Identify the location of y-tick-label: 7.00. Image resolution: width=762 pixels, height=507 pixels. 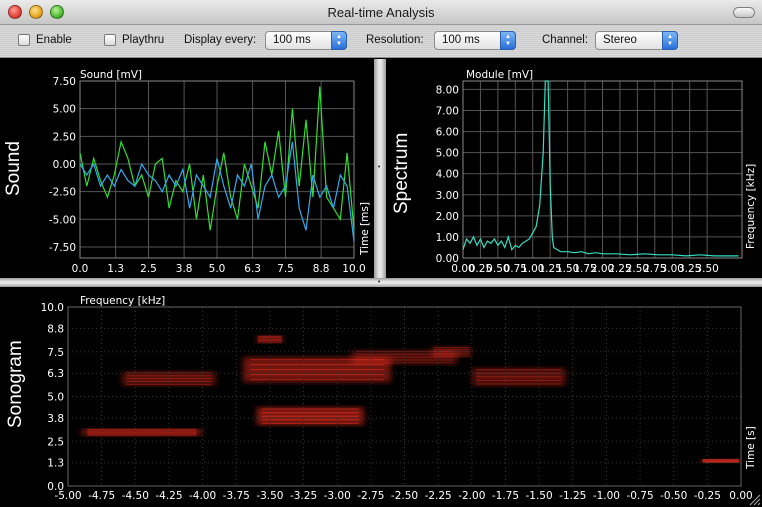
(447, 112).